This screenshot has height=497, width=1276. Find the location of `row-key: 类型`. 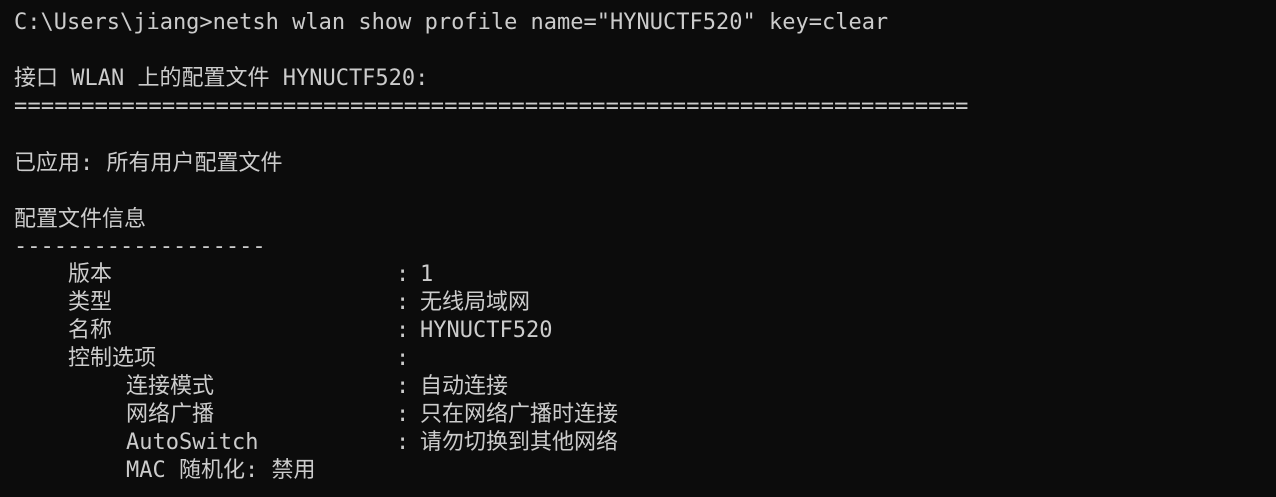

row-key: 类型 is located at coordinates (90, 302).